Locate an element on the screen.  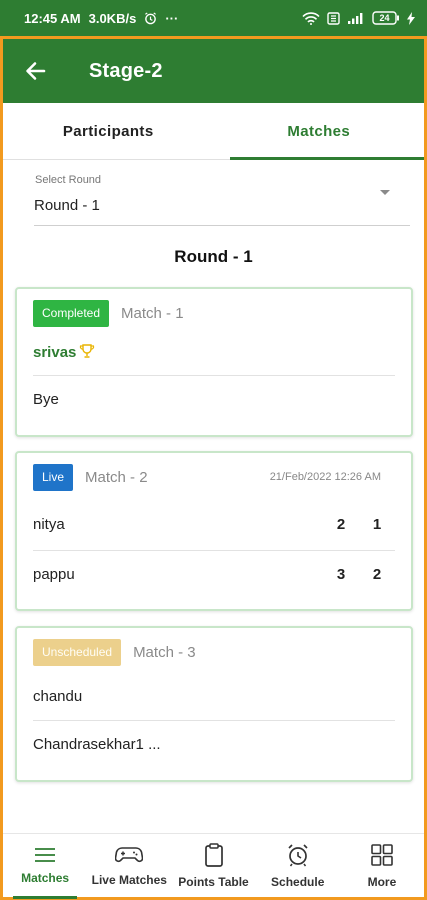
player-row: pappu 3 2 is located at coordinates (214, 574).